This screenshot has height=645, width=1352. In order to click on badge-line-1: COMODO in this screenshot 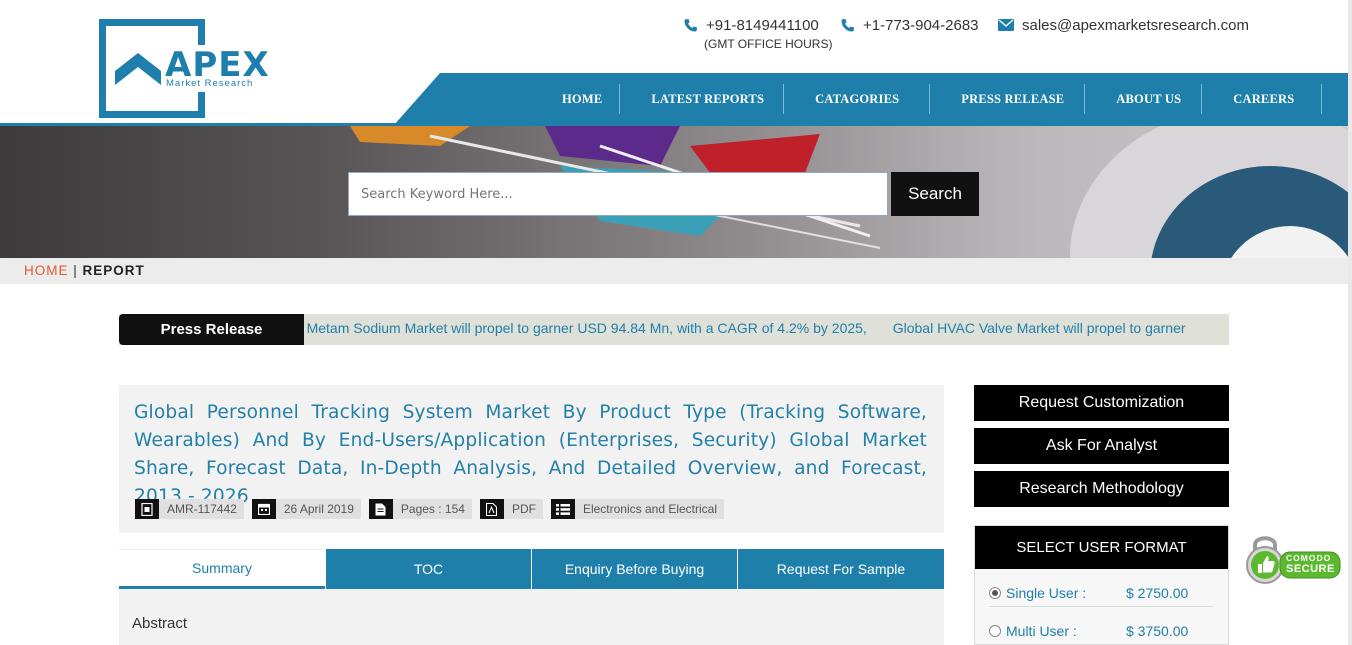, I will do `click(1309, 558)`.